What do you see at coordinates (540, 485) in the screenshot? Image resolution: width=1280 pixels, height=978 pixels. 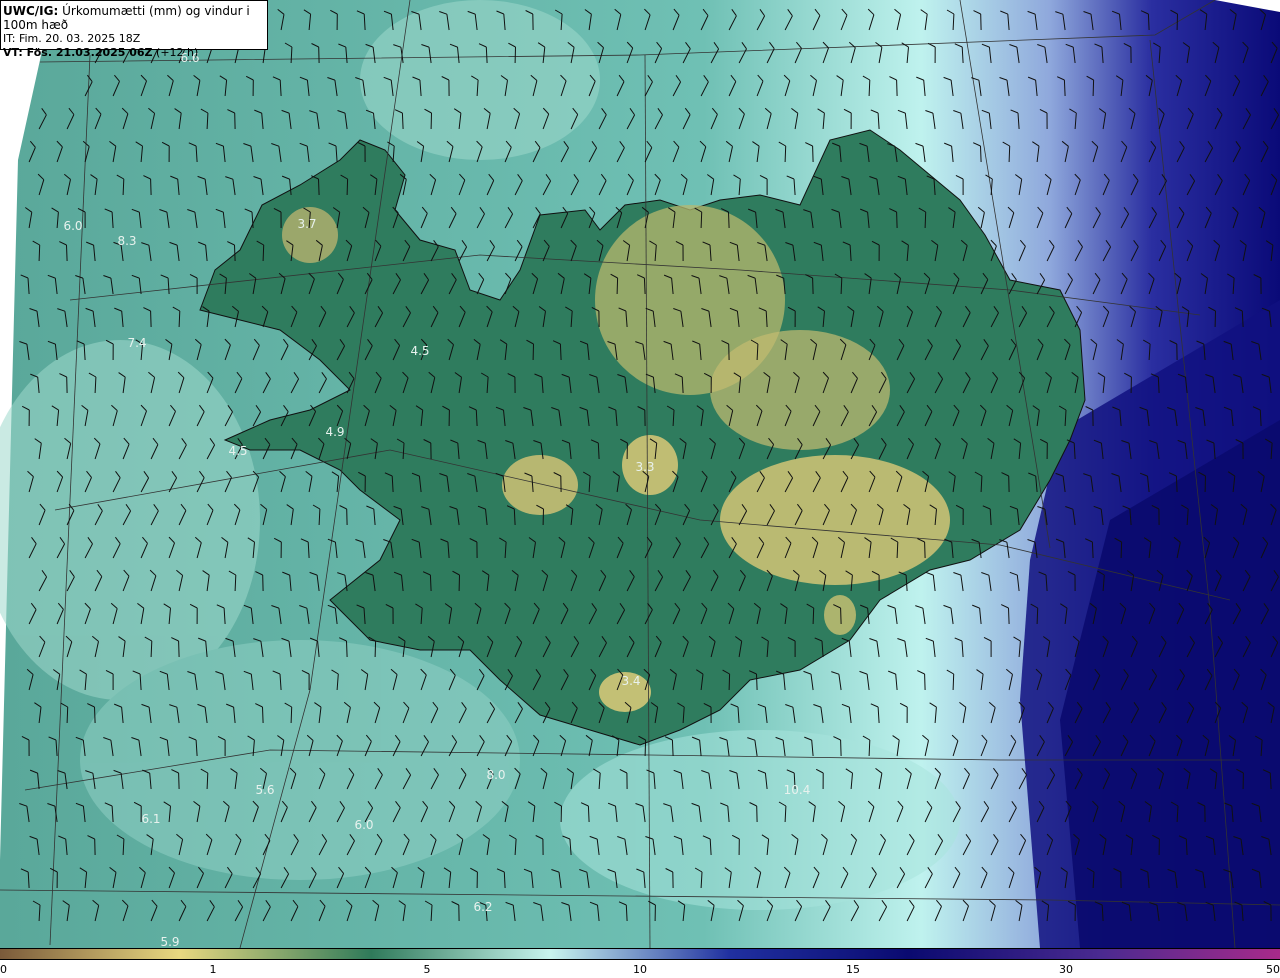 I see `langjokull` at bounding box center [540, 485].